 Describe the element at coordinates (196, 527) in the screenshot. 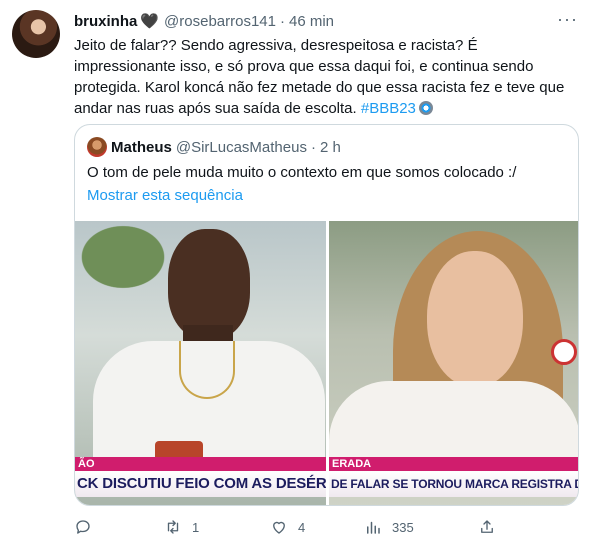

I see `retweet-count: 1` at that location.